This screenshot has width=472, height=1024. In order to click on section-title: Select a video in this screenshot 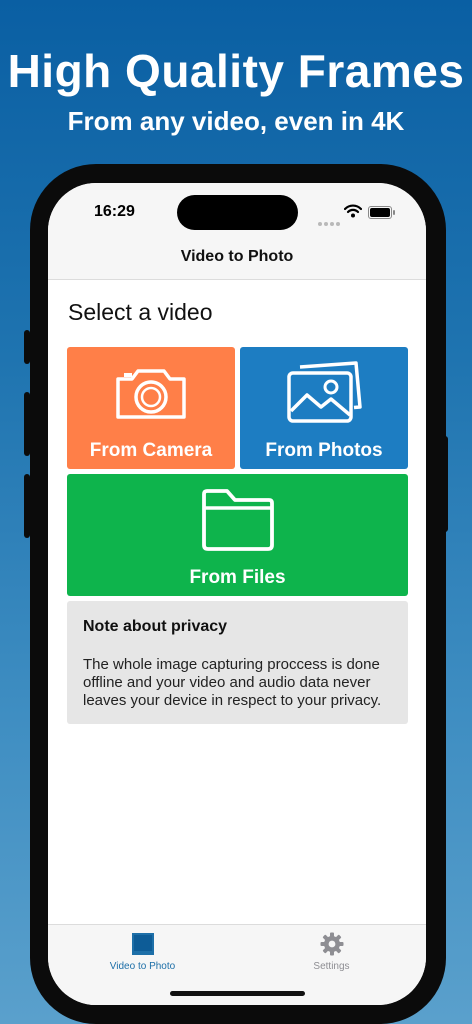, I will do `click(140, 312)`.